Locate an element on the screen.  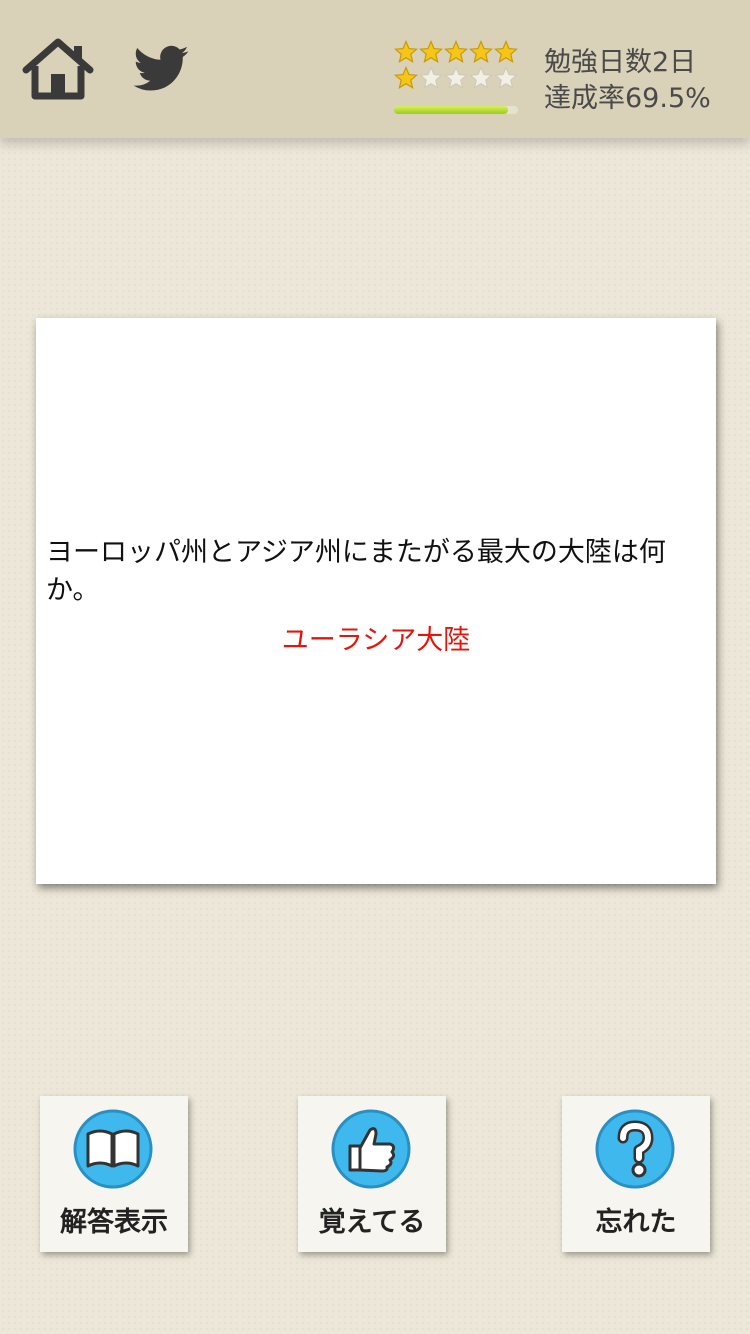
twitter-button is located at coordinates (164, 71).